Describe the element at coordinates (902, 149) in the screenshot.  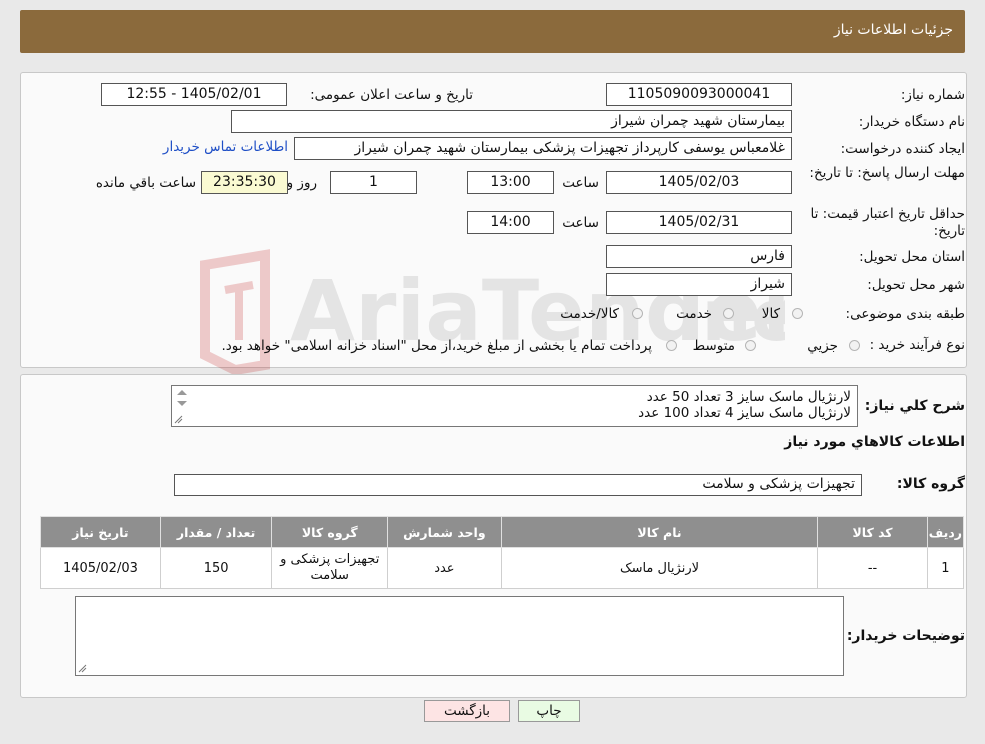
I see `requester-label: ایجاد کننده درخواست:` at that location.